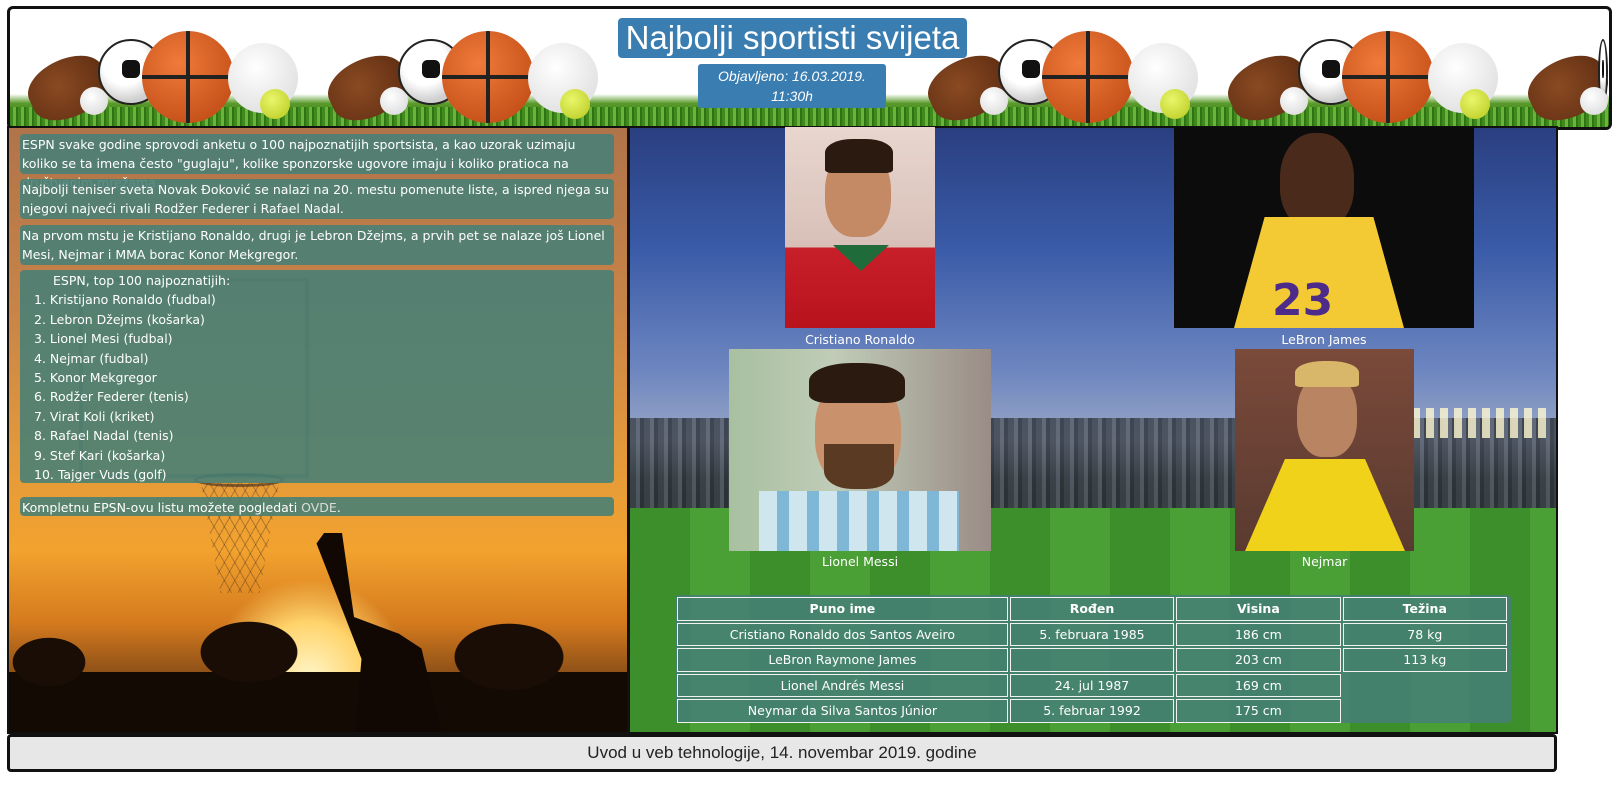  What do you see at coordinates (842, 711) in the screenshot?
I see `table-cell: Neymar da Silva Santos Júnior` at bounding box center [842, 711].